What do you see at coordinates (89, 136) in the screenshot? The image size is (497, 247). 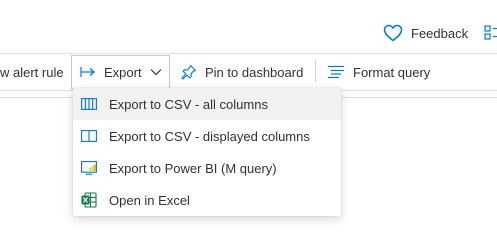 I see `csv-displayed-columns-icon` at bounding box center [89, 136].